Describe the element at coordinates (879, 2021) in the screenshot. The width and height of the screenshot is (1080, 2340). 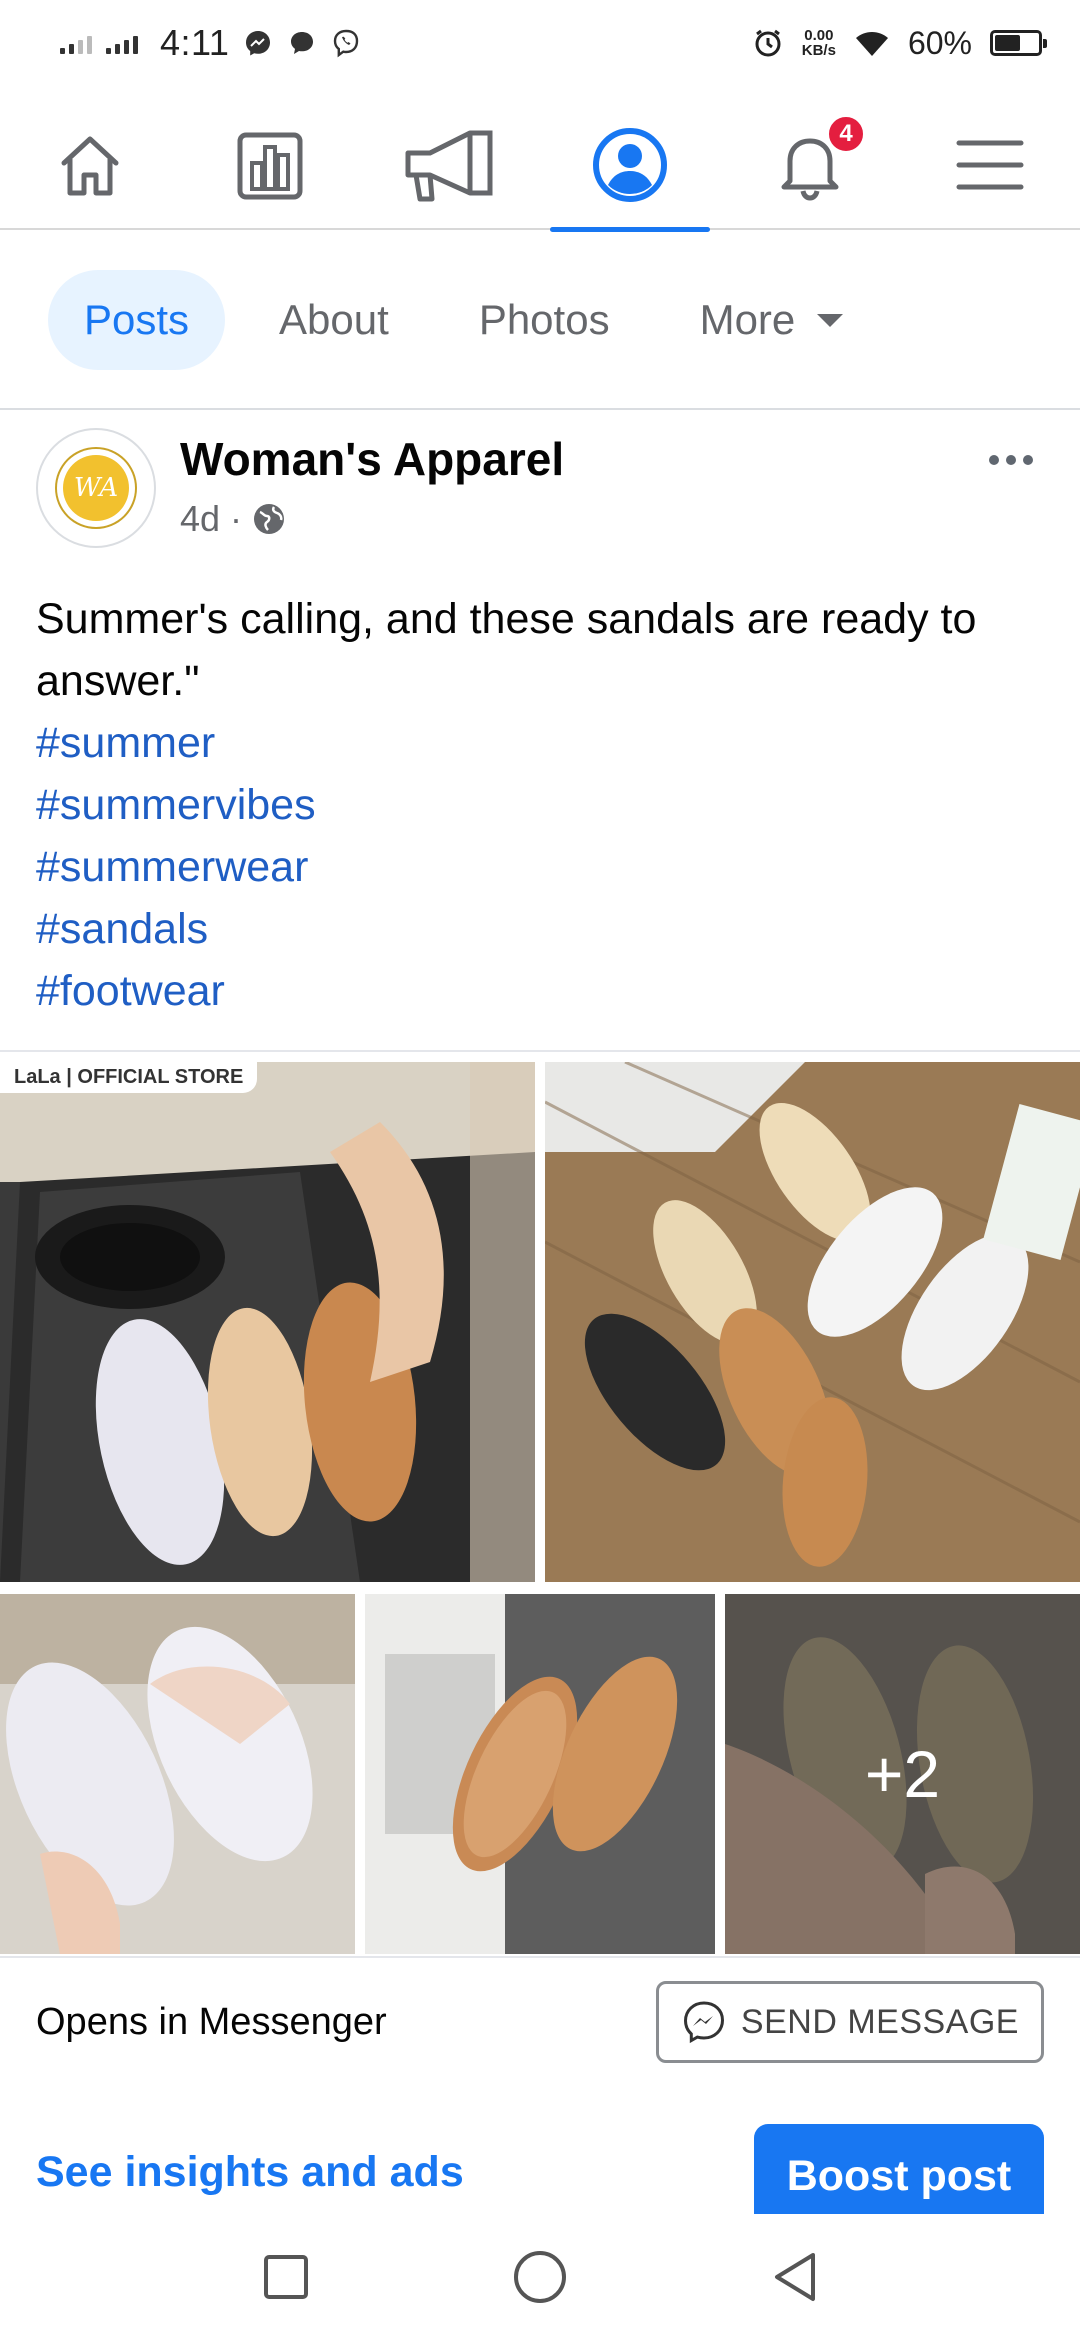
I see `send-message-label: SEND MESSAGE` at that location.